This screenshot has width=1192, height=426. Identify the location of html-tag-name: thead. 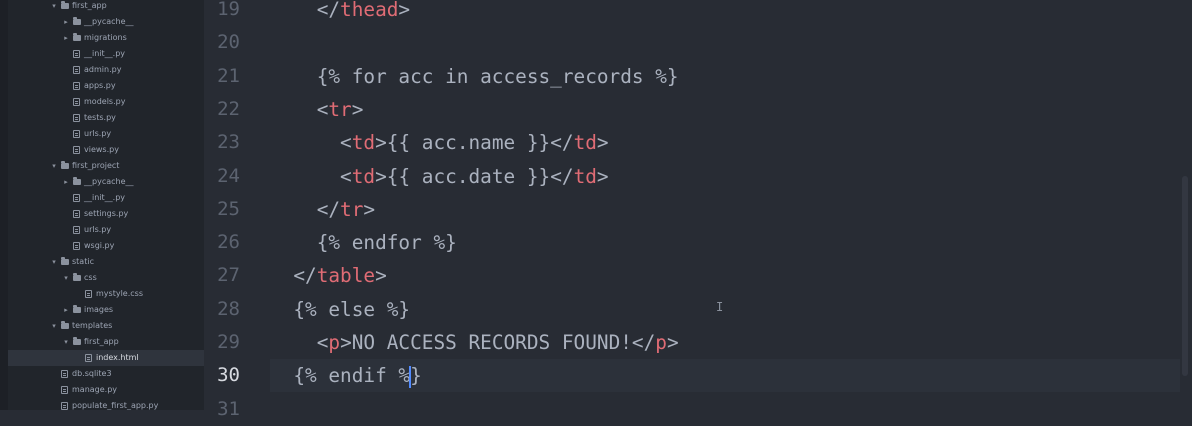
(369, 10).